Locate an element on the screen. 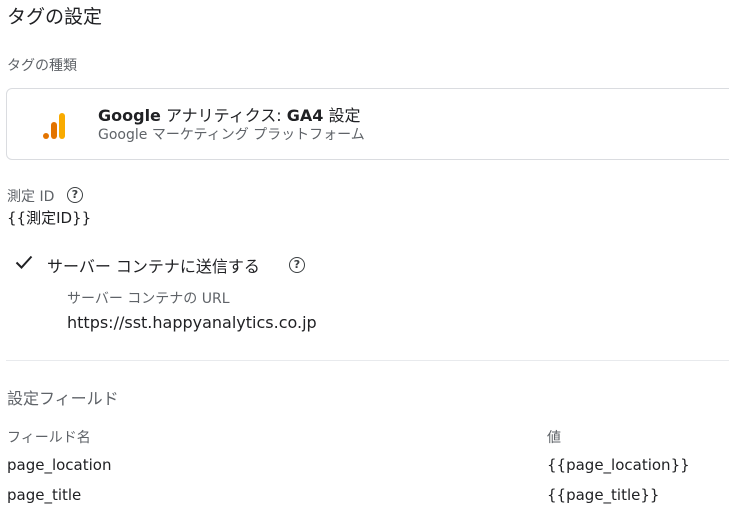  column-header-field-name: フィールド名 is located at coordinates (49, 438).